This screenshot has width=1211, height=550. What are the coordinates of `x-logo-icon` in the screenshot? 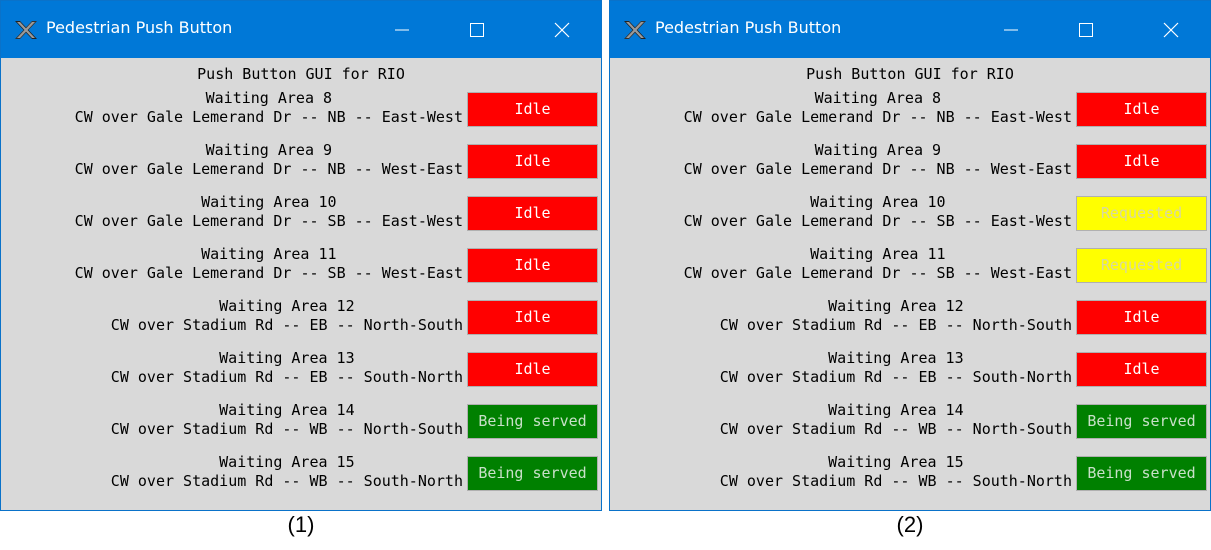 It's located at (26, 30).